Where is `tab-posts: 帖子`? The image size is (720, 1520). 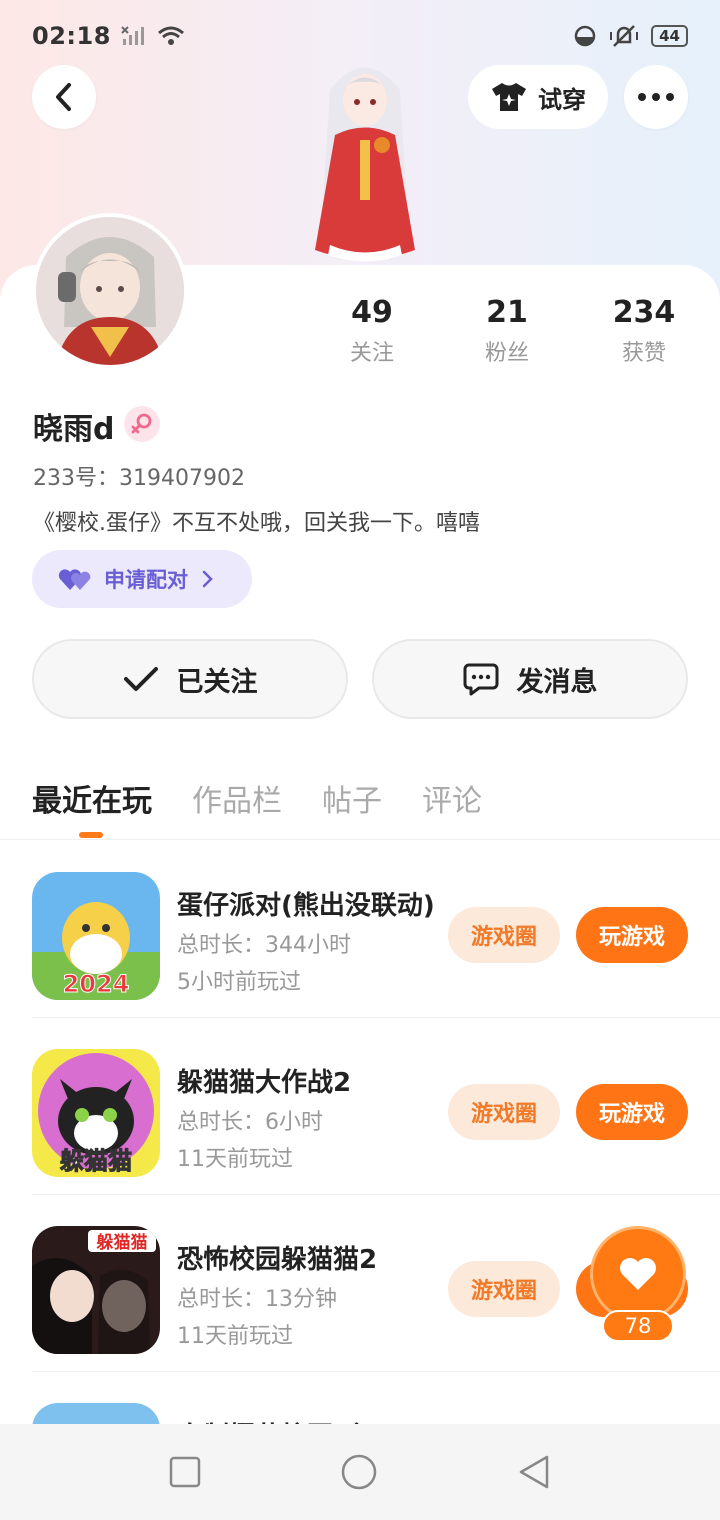
tab-posts: 帖子 is located at coordinates (352, 798).